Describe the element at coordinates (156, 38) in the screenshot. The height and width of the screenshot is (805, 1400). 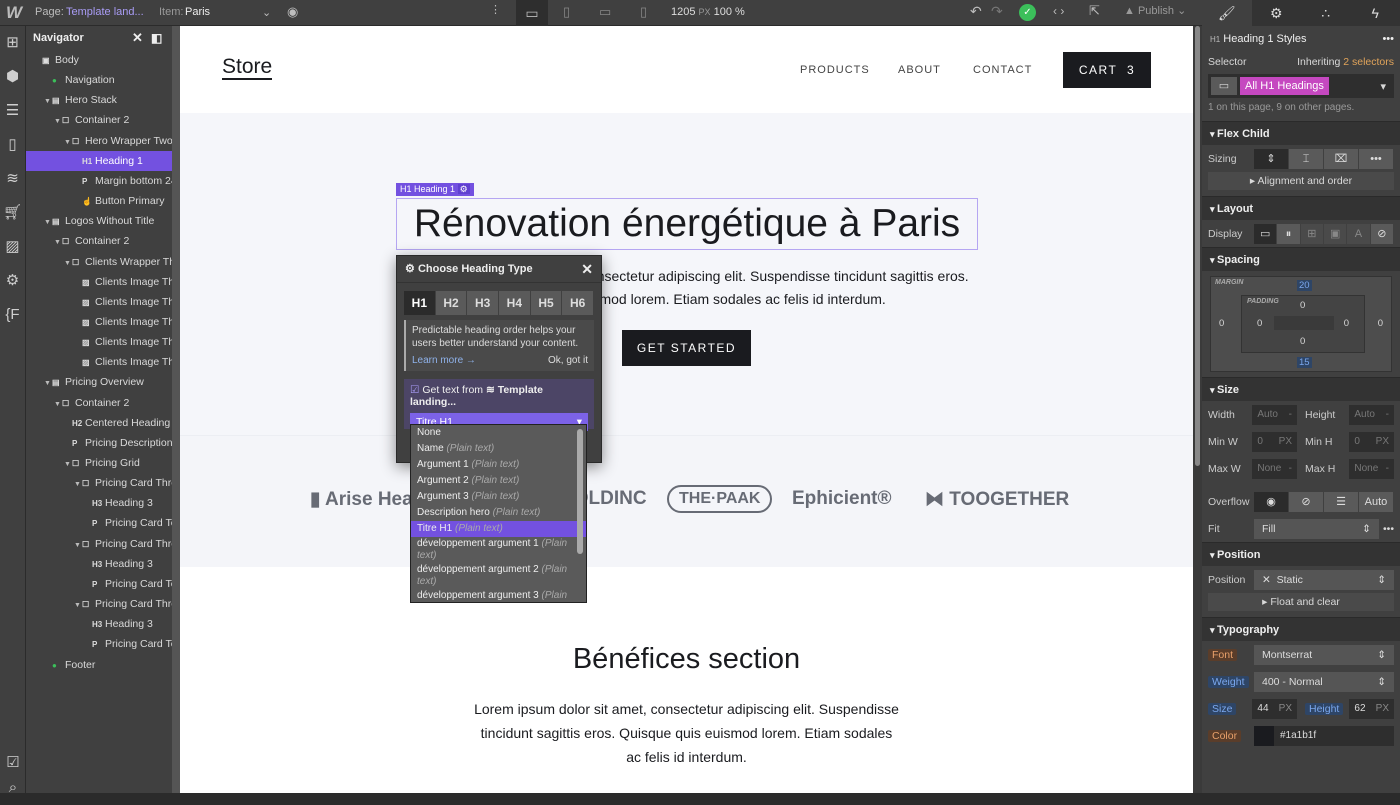
I see `dock-panel-icon: ◧` at that location.